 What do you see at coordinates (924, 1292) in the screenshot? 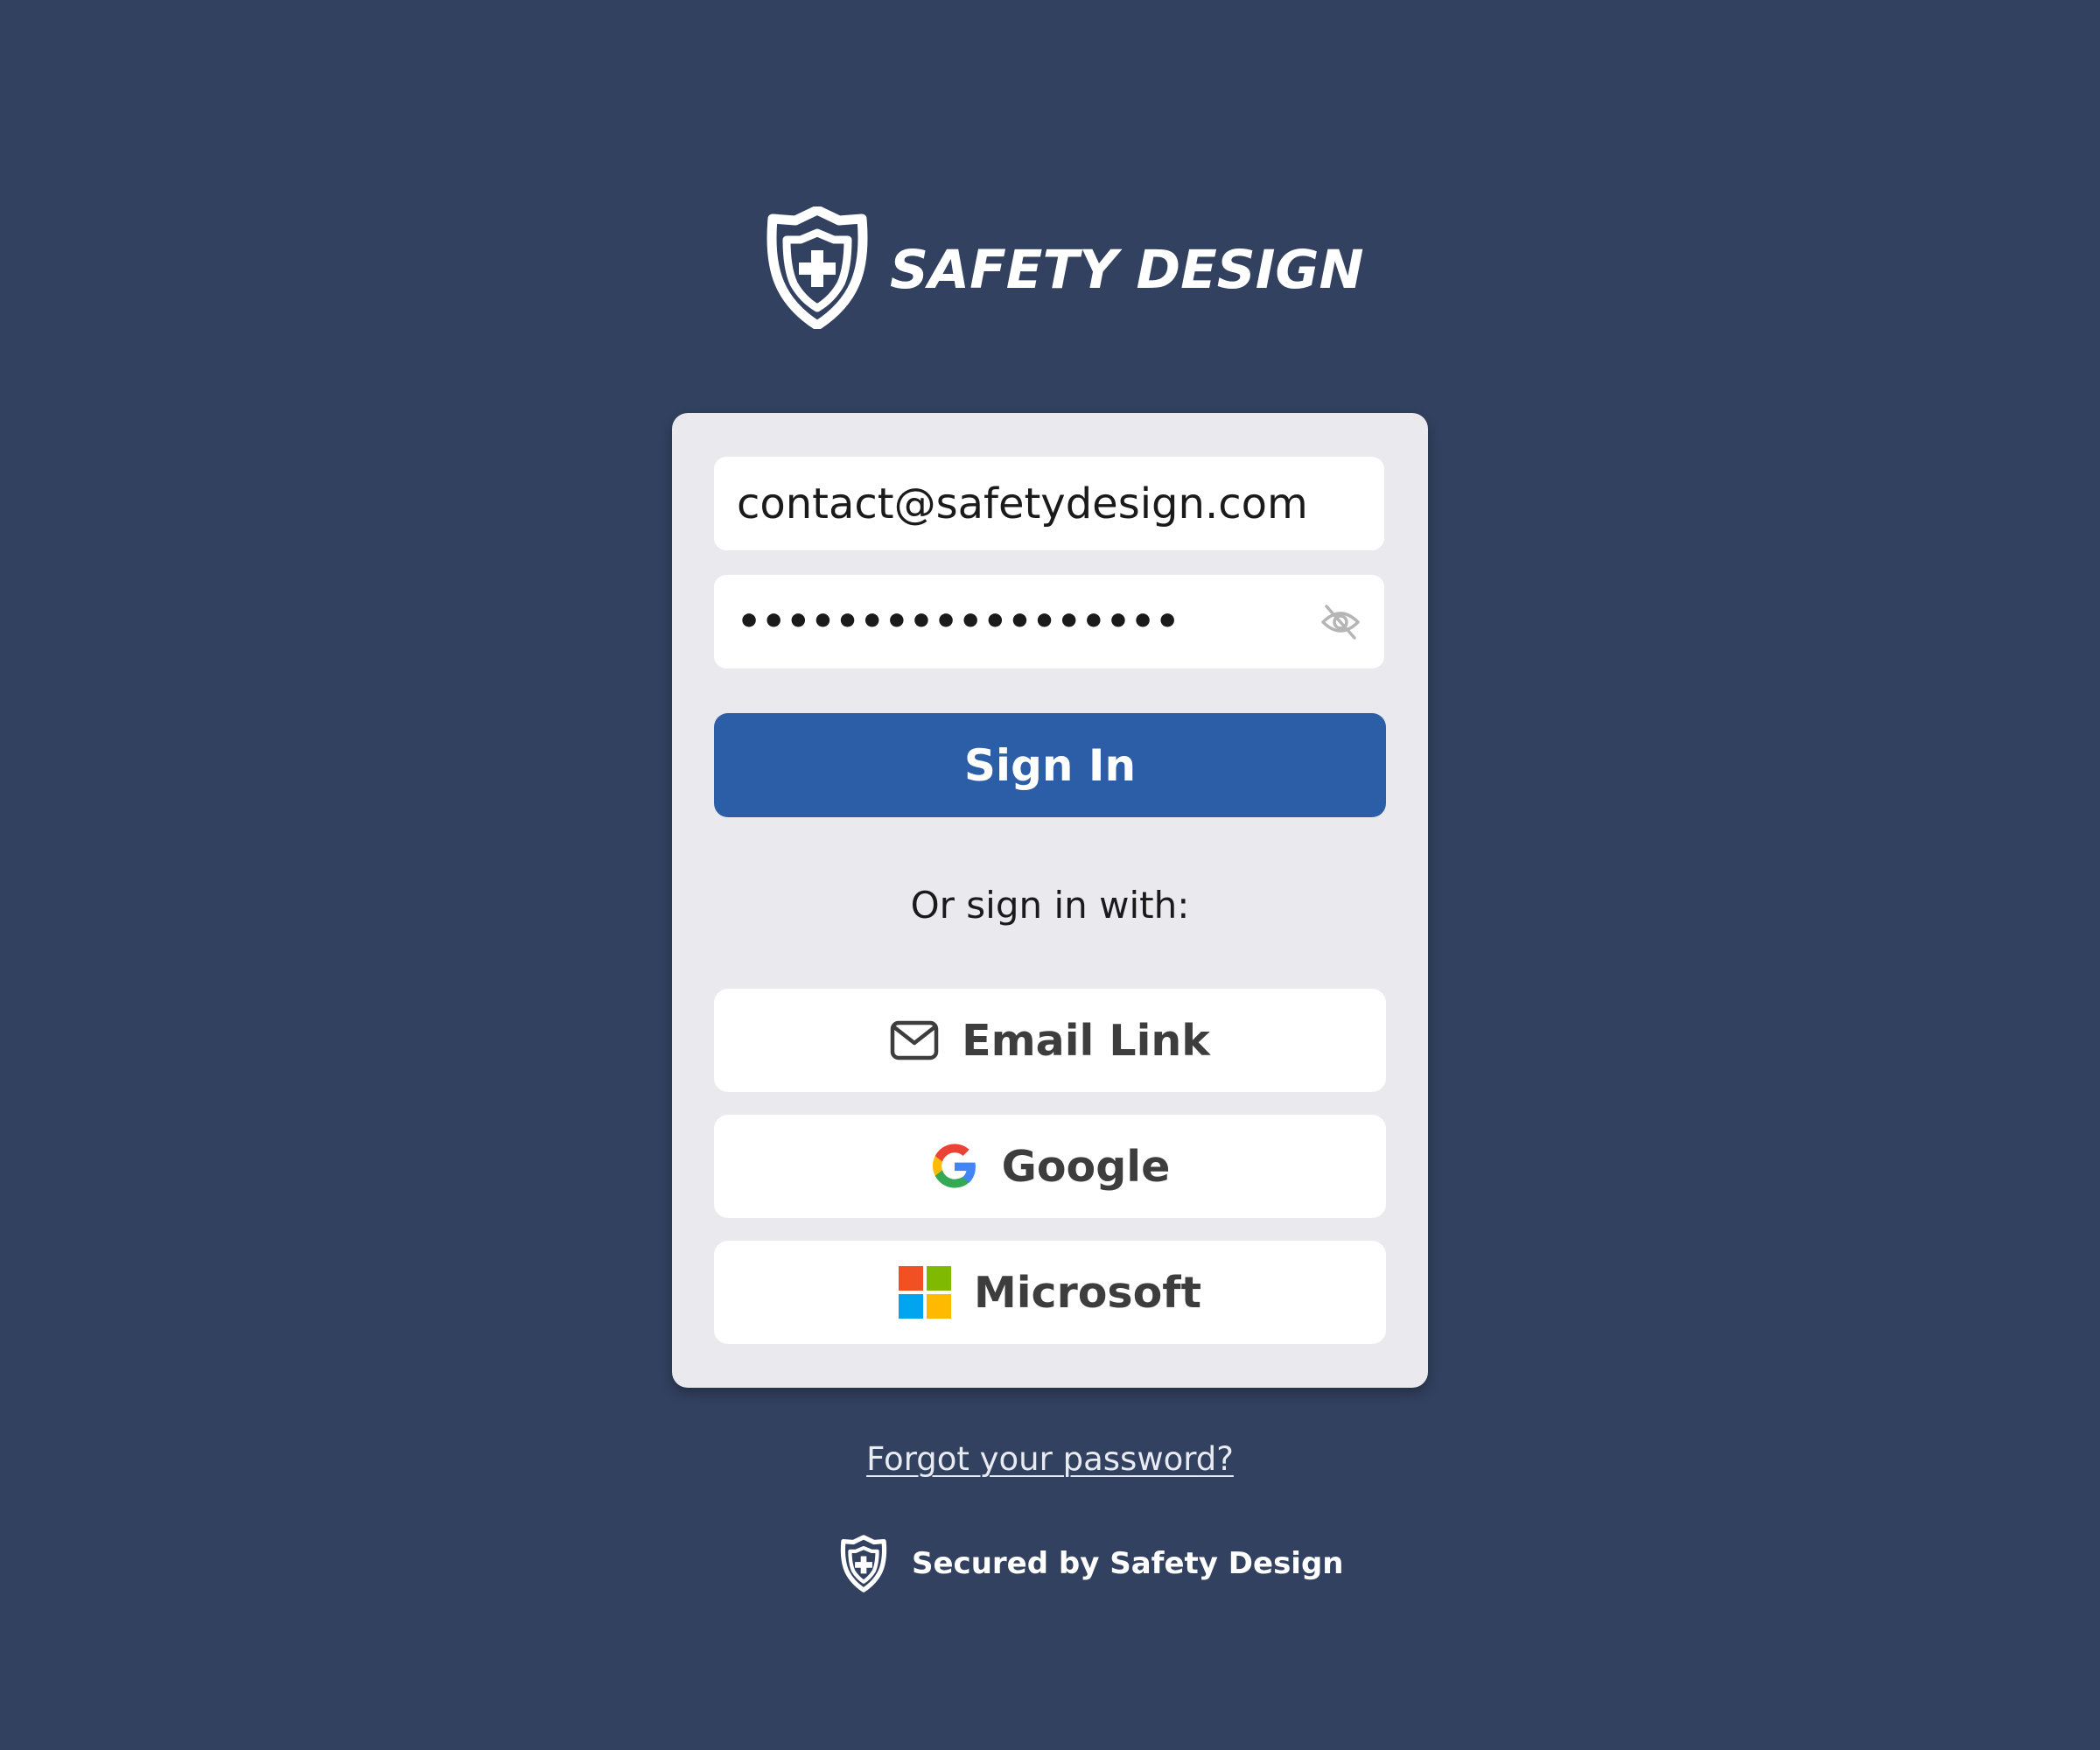
I see `microsoft-logo-icon` at bounding box center [924, 1292].